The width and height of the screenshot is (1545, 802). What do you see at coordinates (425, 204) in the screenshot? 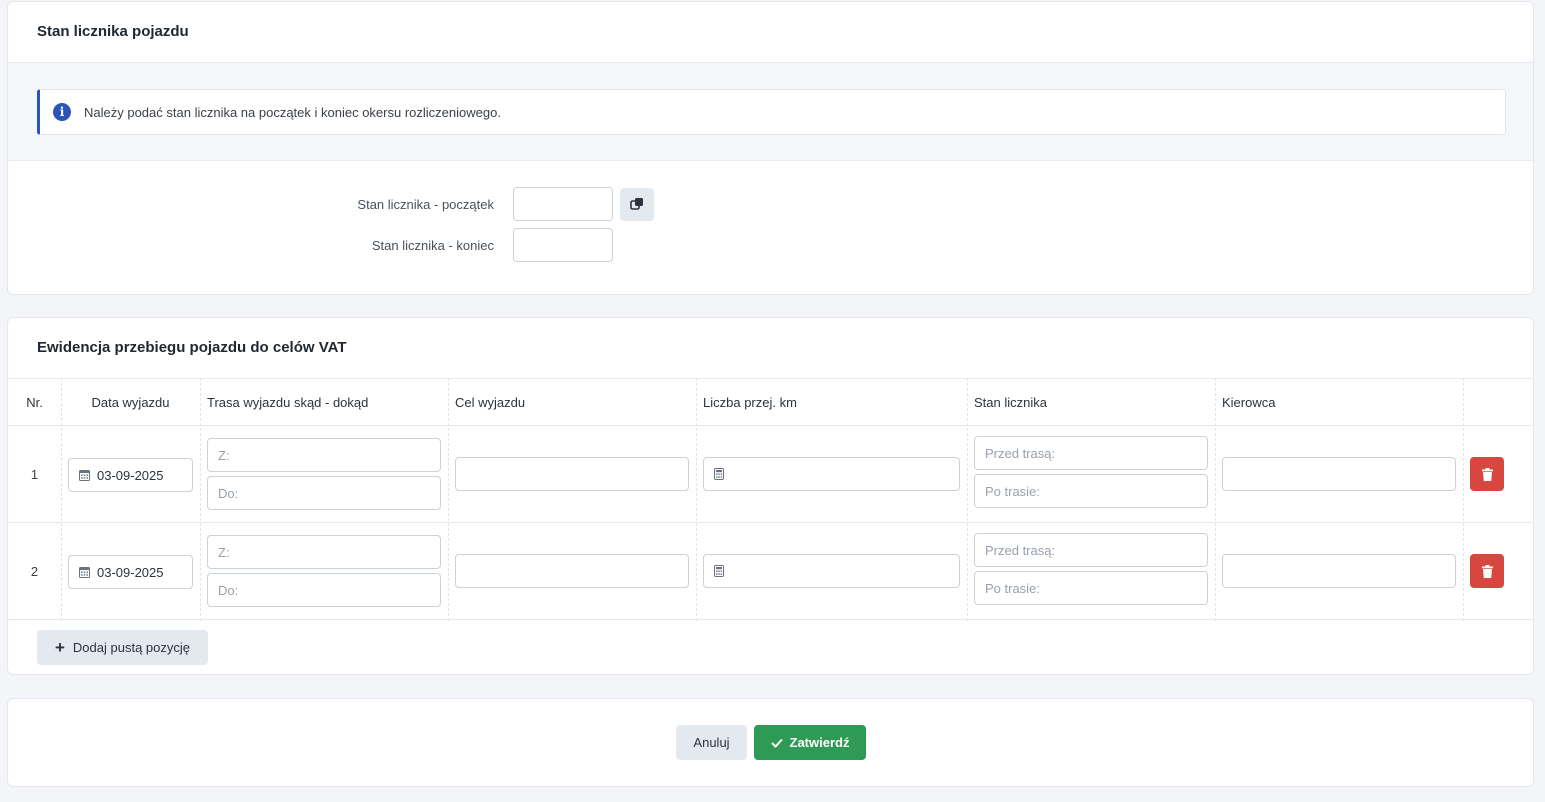
I see `meter-start-label: Stan licznika - początek` at bounding box center [425, 204].